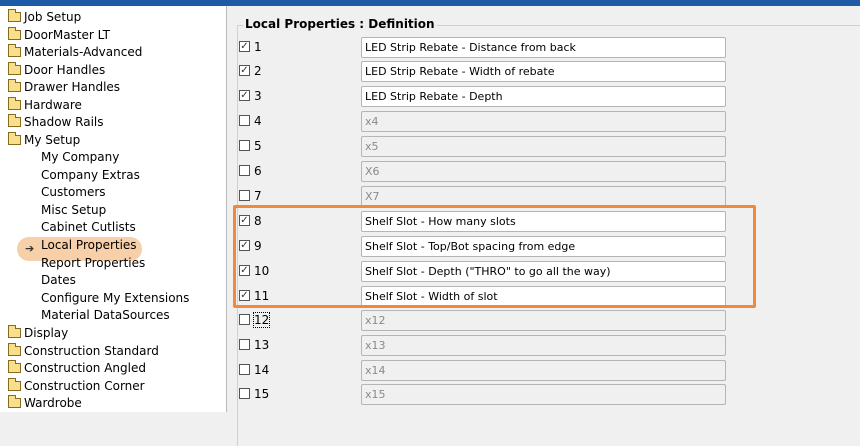 This screenshot has width=860, height=446. What do you see at coordinates (84, 385) in the screenshot?
I see `tree-item-label: Construction Corner` at bounding box center [84, 385].